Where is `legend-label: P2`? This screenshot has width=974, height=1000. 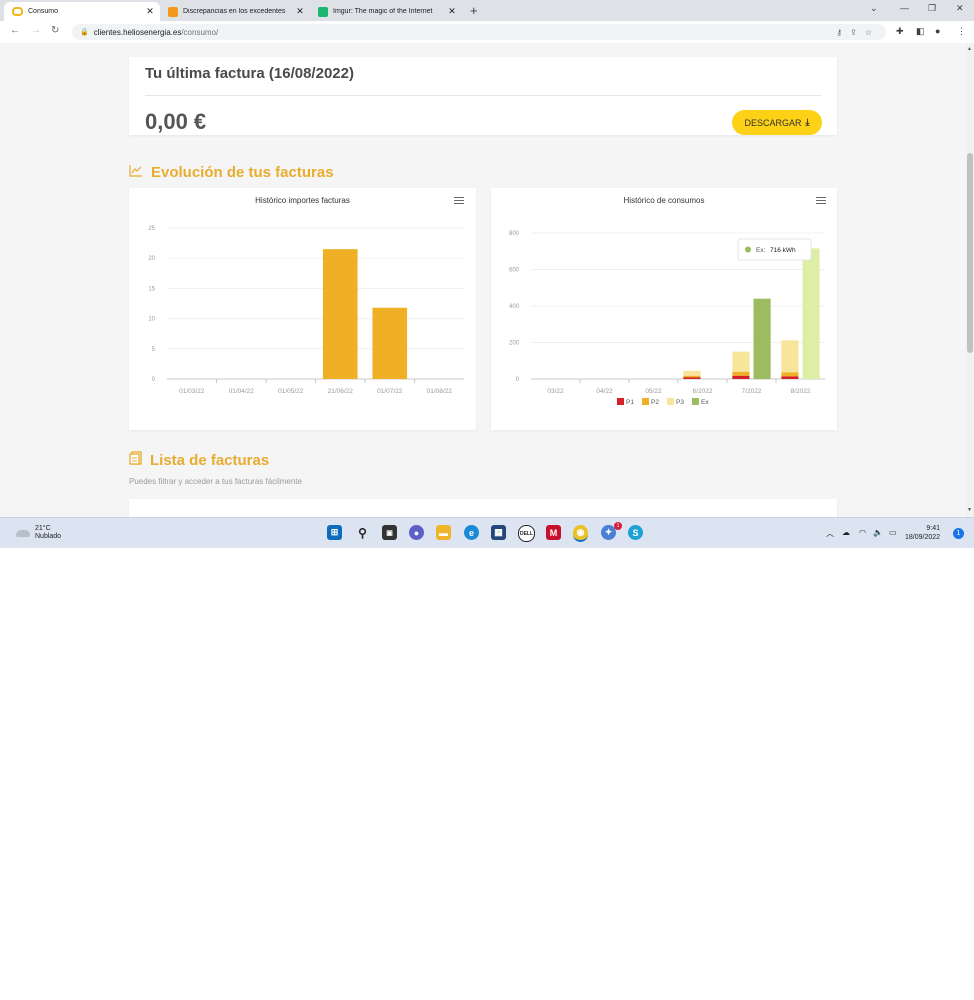 legend-label: P2 is located at coordinates (655, 402).